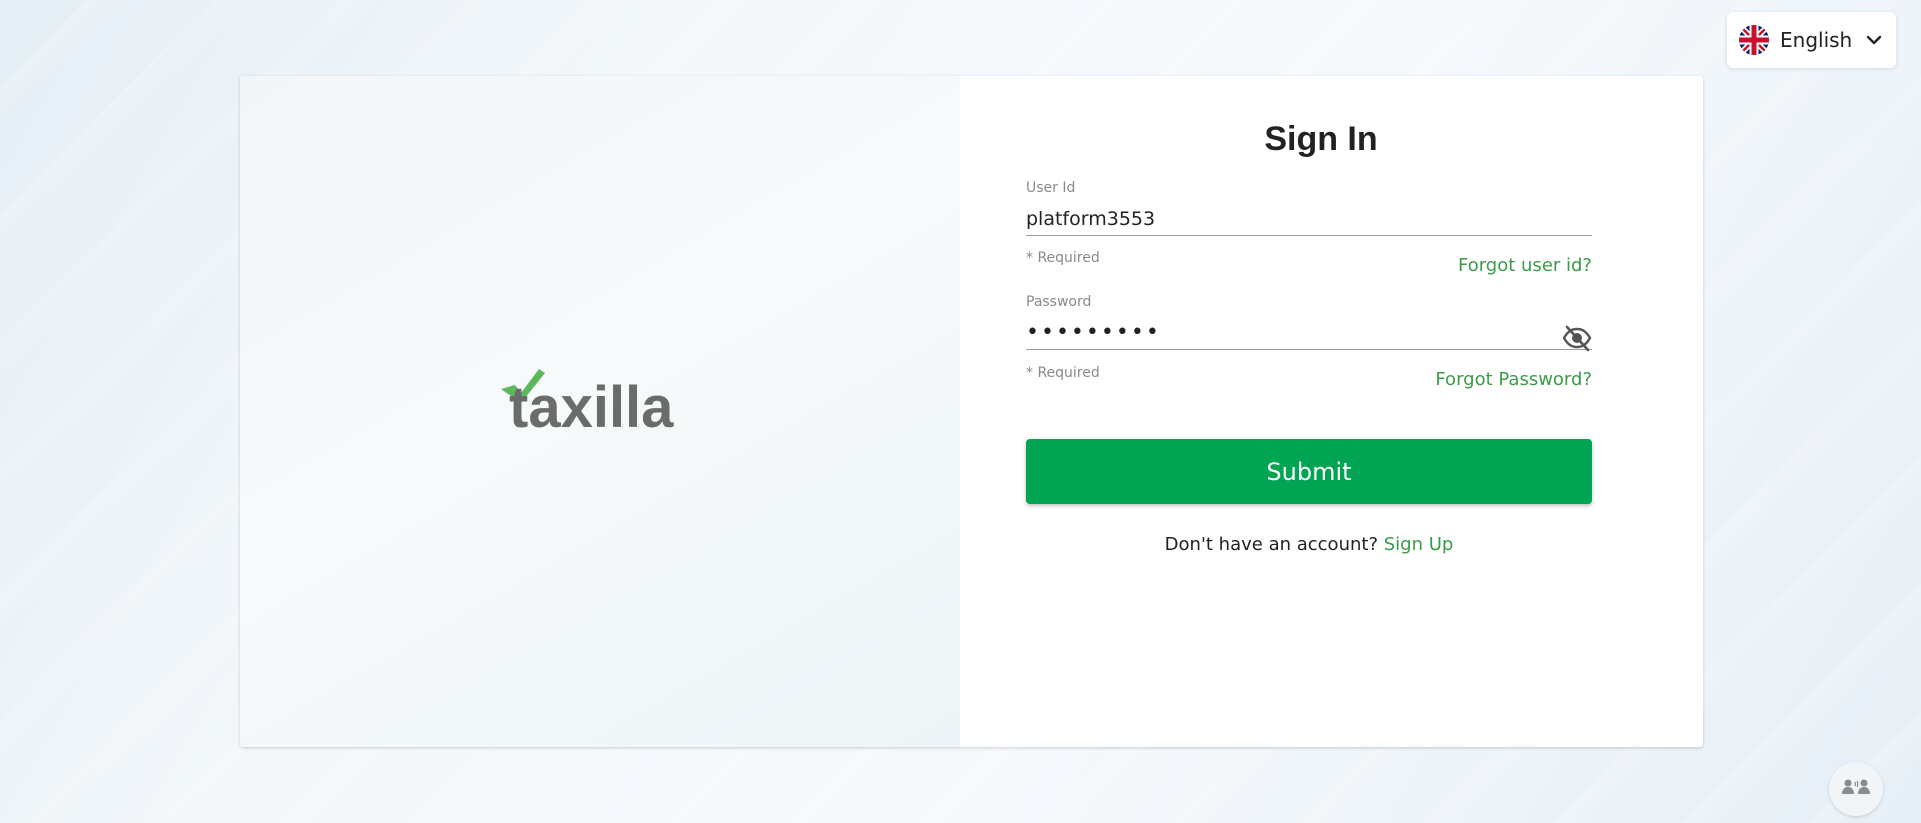 The width and height of the screenshot is (1921, 823). I want to click on taxilla-logo: taxilla, so click(601, 401).